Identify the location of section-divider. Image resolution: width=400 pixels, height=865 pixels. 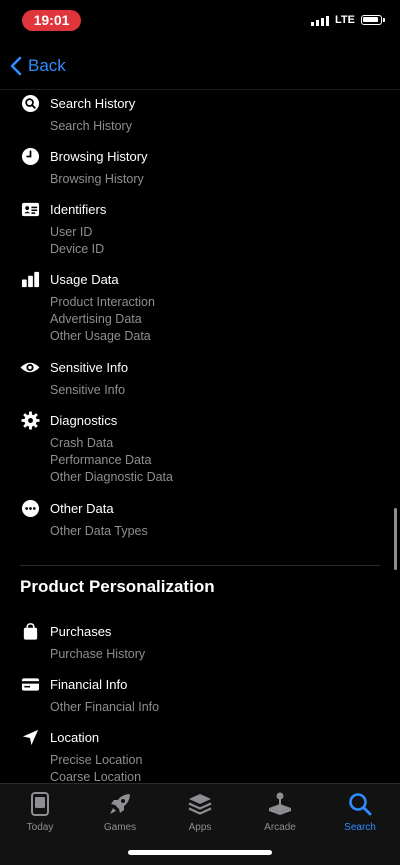
(200, 565).